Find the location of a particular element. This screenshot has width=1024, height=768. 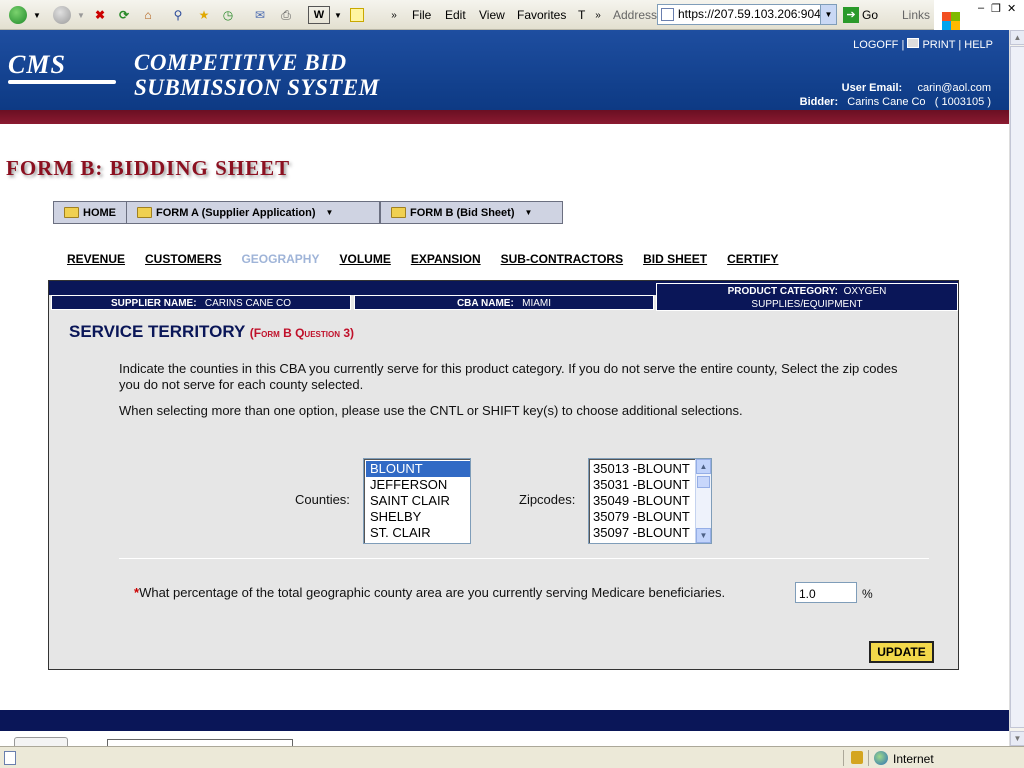

go-button: ➔ Go is located at coordinates (865, 15).